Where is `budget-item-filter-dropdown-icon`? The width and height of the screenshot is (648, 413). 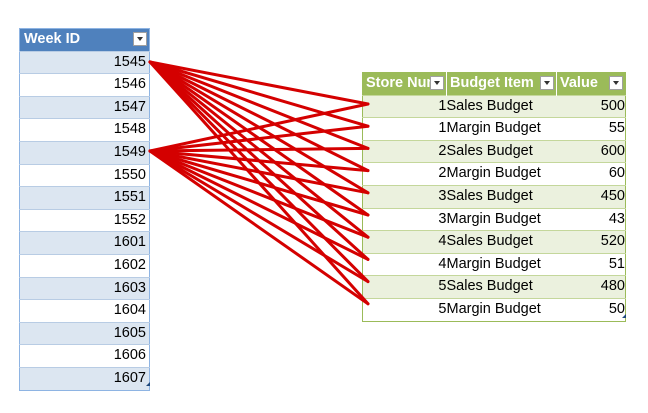 budget-item-filter-dropdown-icon is located at coordinates (547, 83).